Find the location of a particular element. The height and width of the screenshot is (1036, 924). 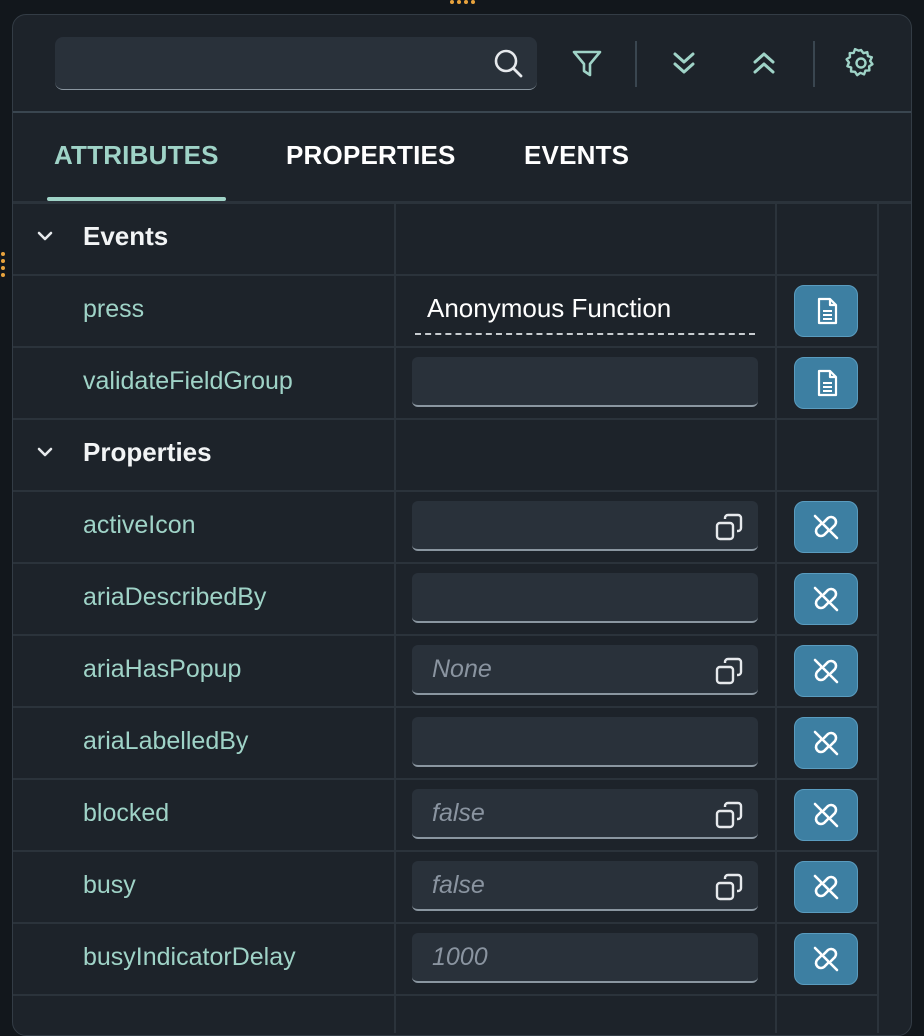

tab-properties-label: PROPERTIES is located at coordinates (371, 154).